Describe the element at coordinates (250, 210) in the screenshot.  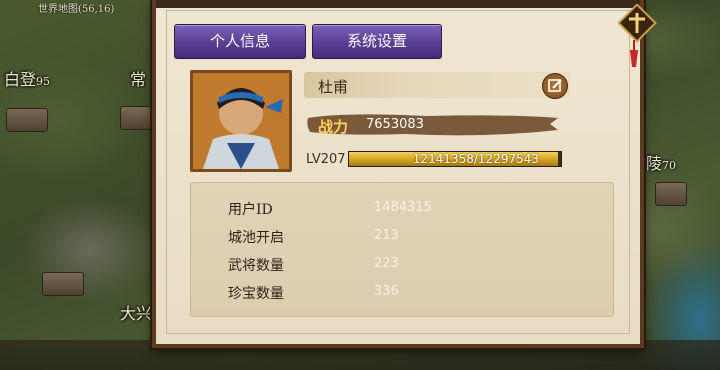
I see `stat-label-user-id: 用户ID` at that location.